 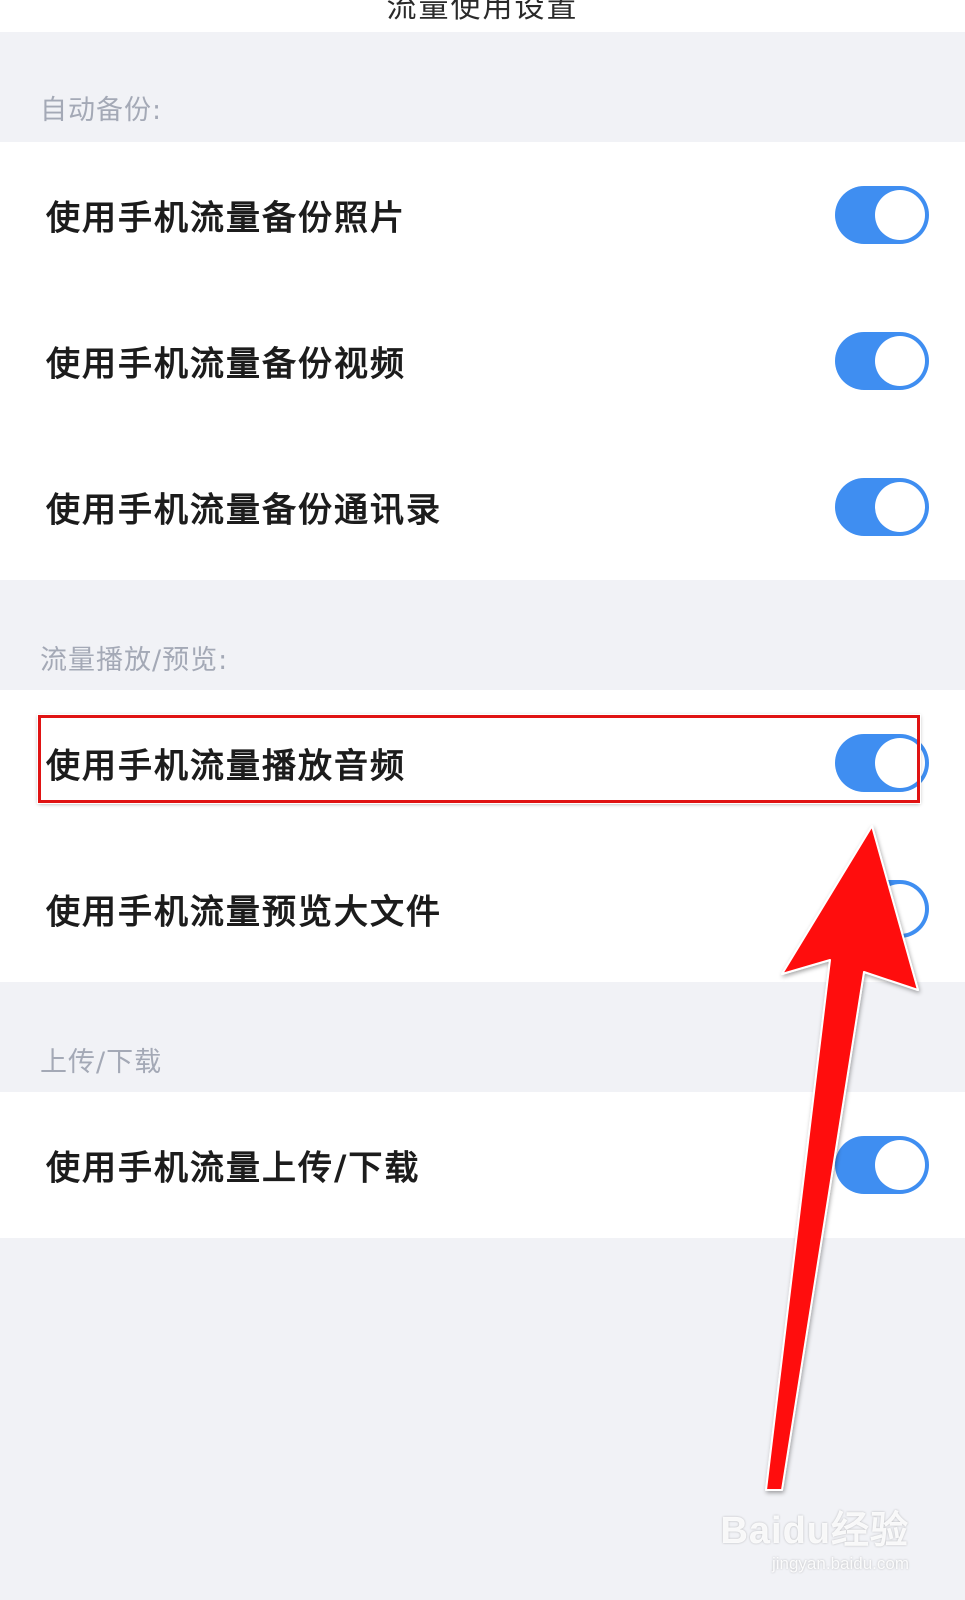 What do you see at coordinates (482, 12) in the screenshot?
I see `page-title: 流量使用设置` at bounding box center [482, 12].